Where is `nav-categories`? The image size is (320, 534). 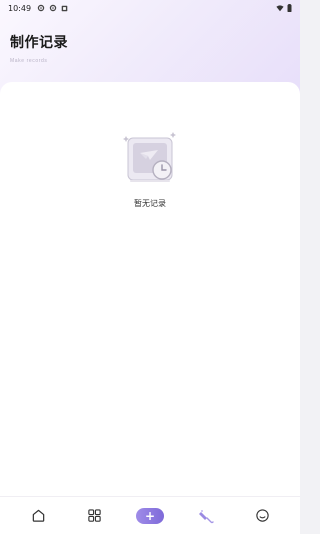 nav-categories is located at coordinates (94, 516).